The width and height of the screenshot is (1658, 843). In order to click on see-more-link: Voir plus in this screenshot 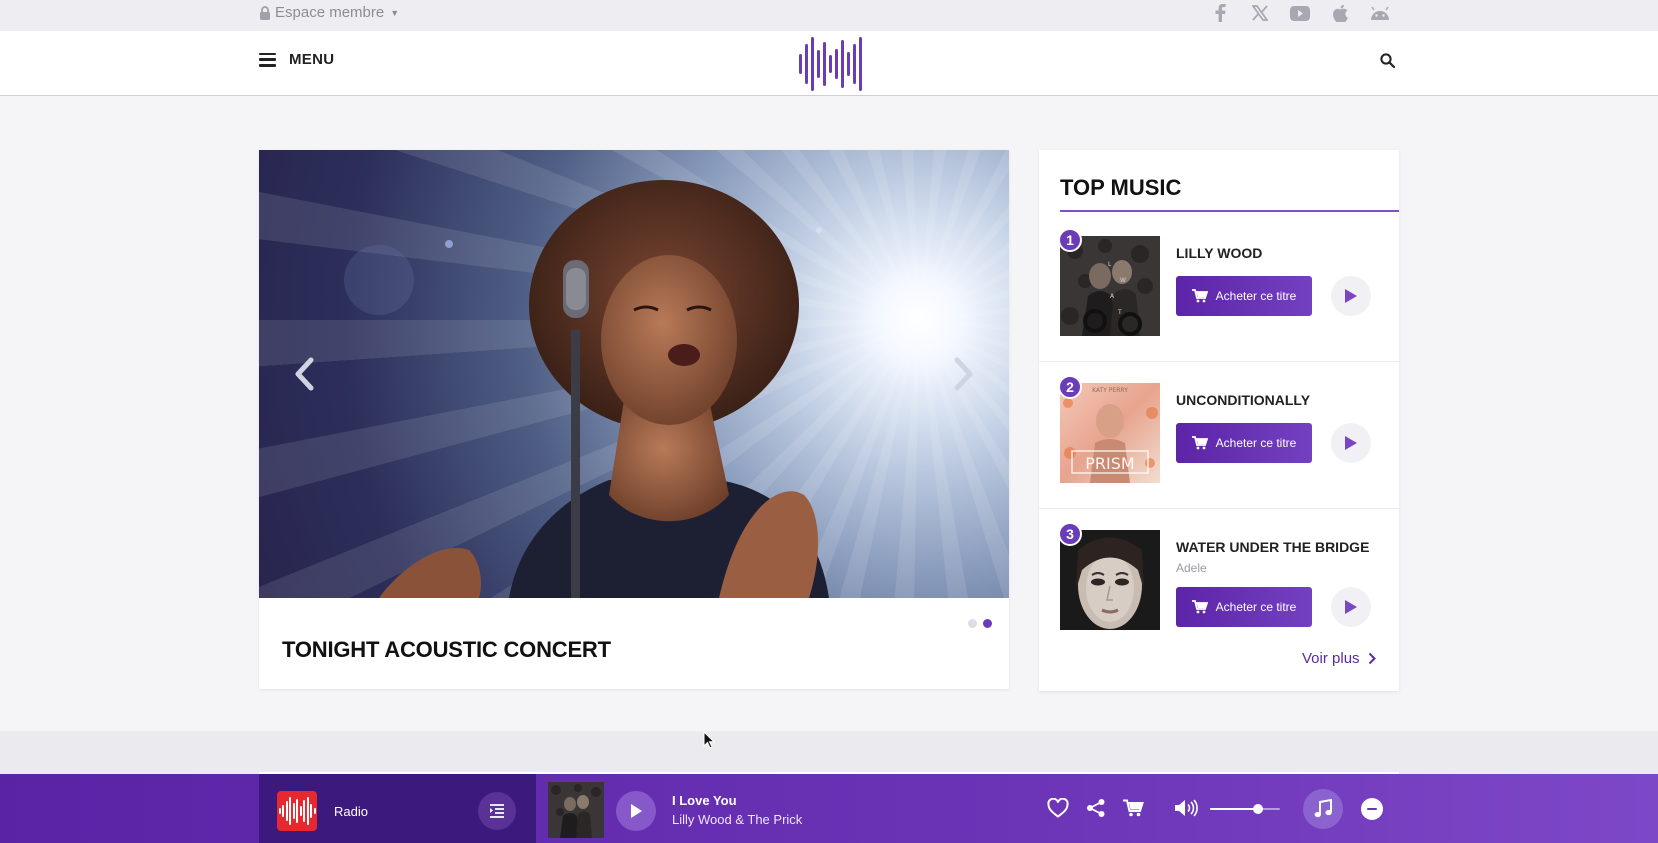, I will do `click(1339, 658)`.